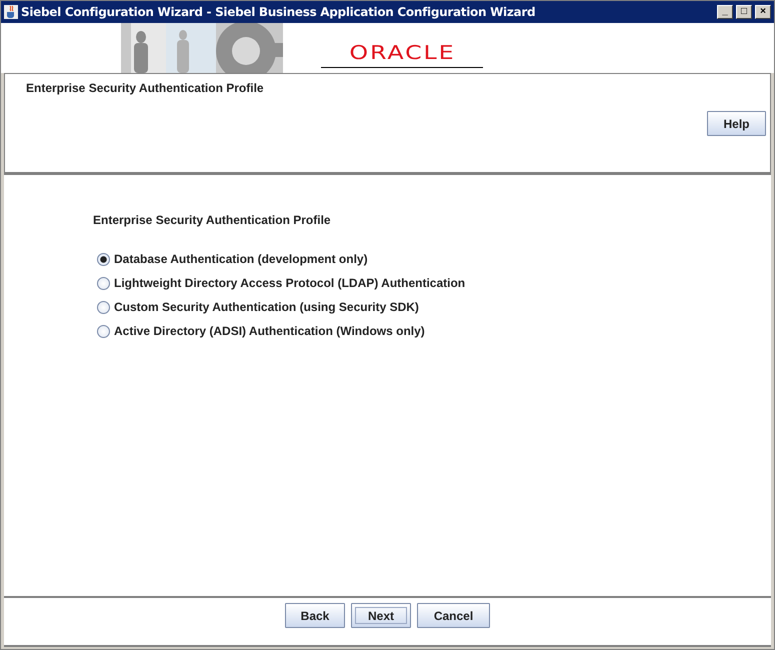  I want to click on help-button: Help, so click(736, 123).